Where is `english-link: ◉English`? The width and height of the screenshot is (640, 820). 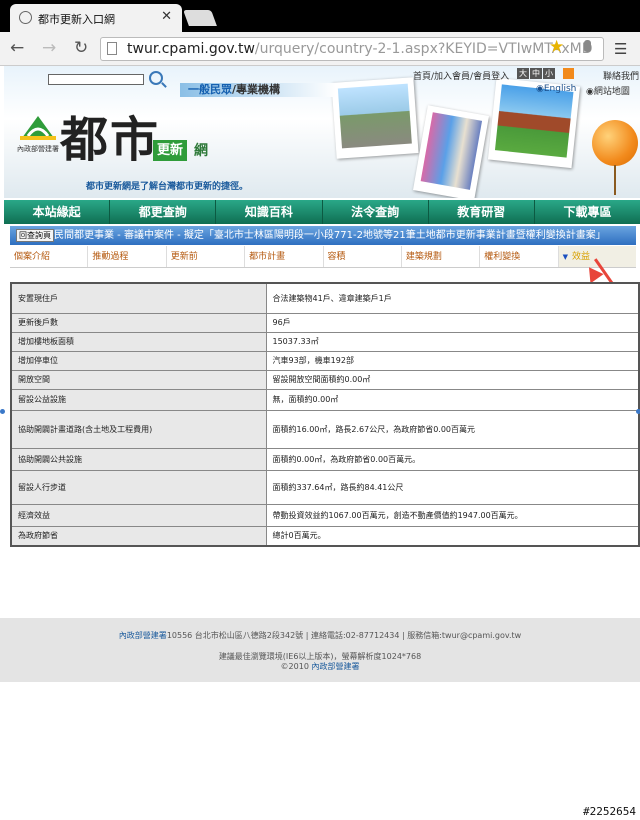
english-link: ◉English is located at coordinates (556, 89).